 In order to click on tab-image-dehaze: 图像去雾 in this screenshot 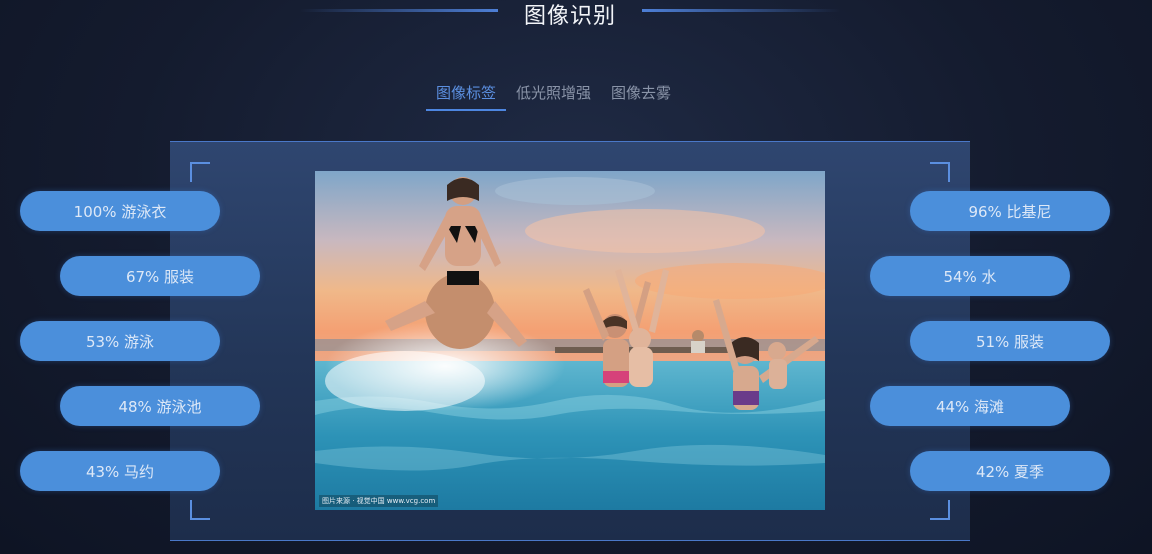, I will do `click(641, 96)`.